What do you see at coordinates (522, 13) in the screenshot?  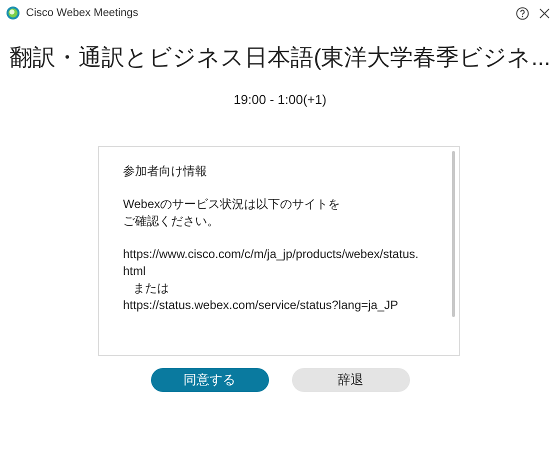 I see `help-icon` at bounding box center [522, 13].